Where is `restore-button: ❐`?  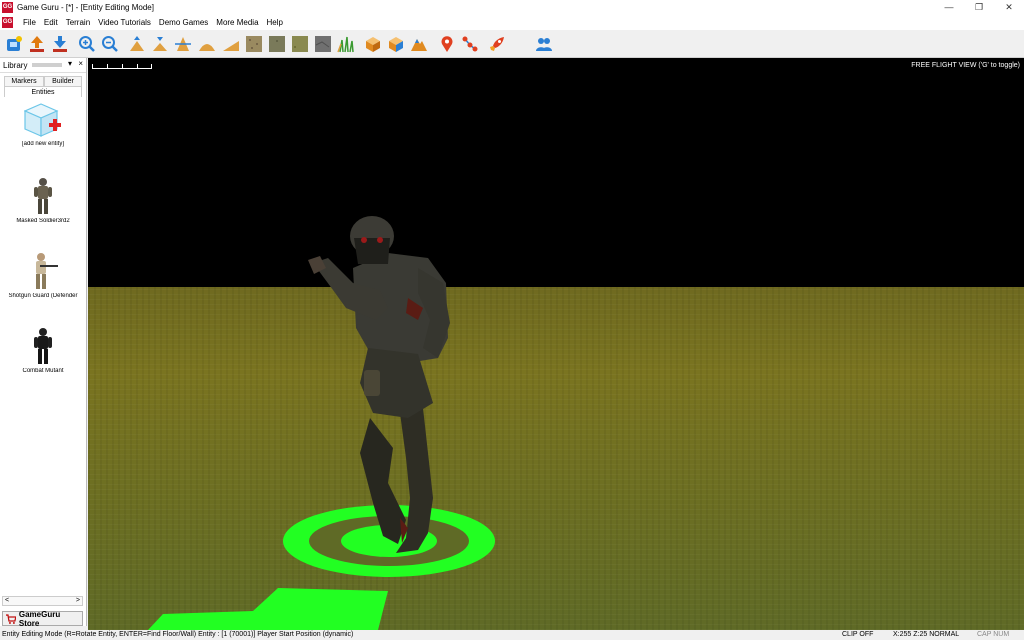 restore-button: ❐ is located at coordinates (979, 7).